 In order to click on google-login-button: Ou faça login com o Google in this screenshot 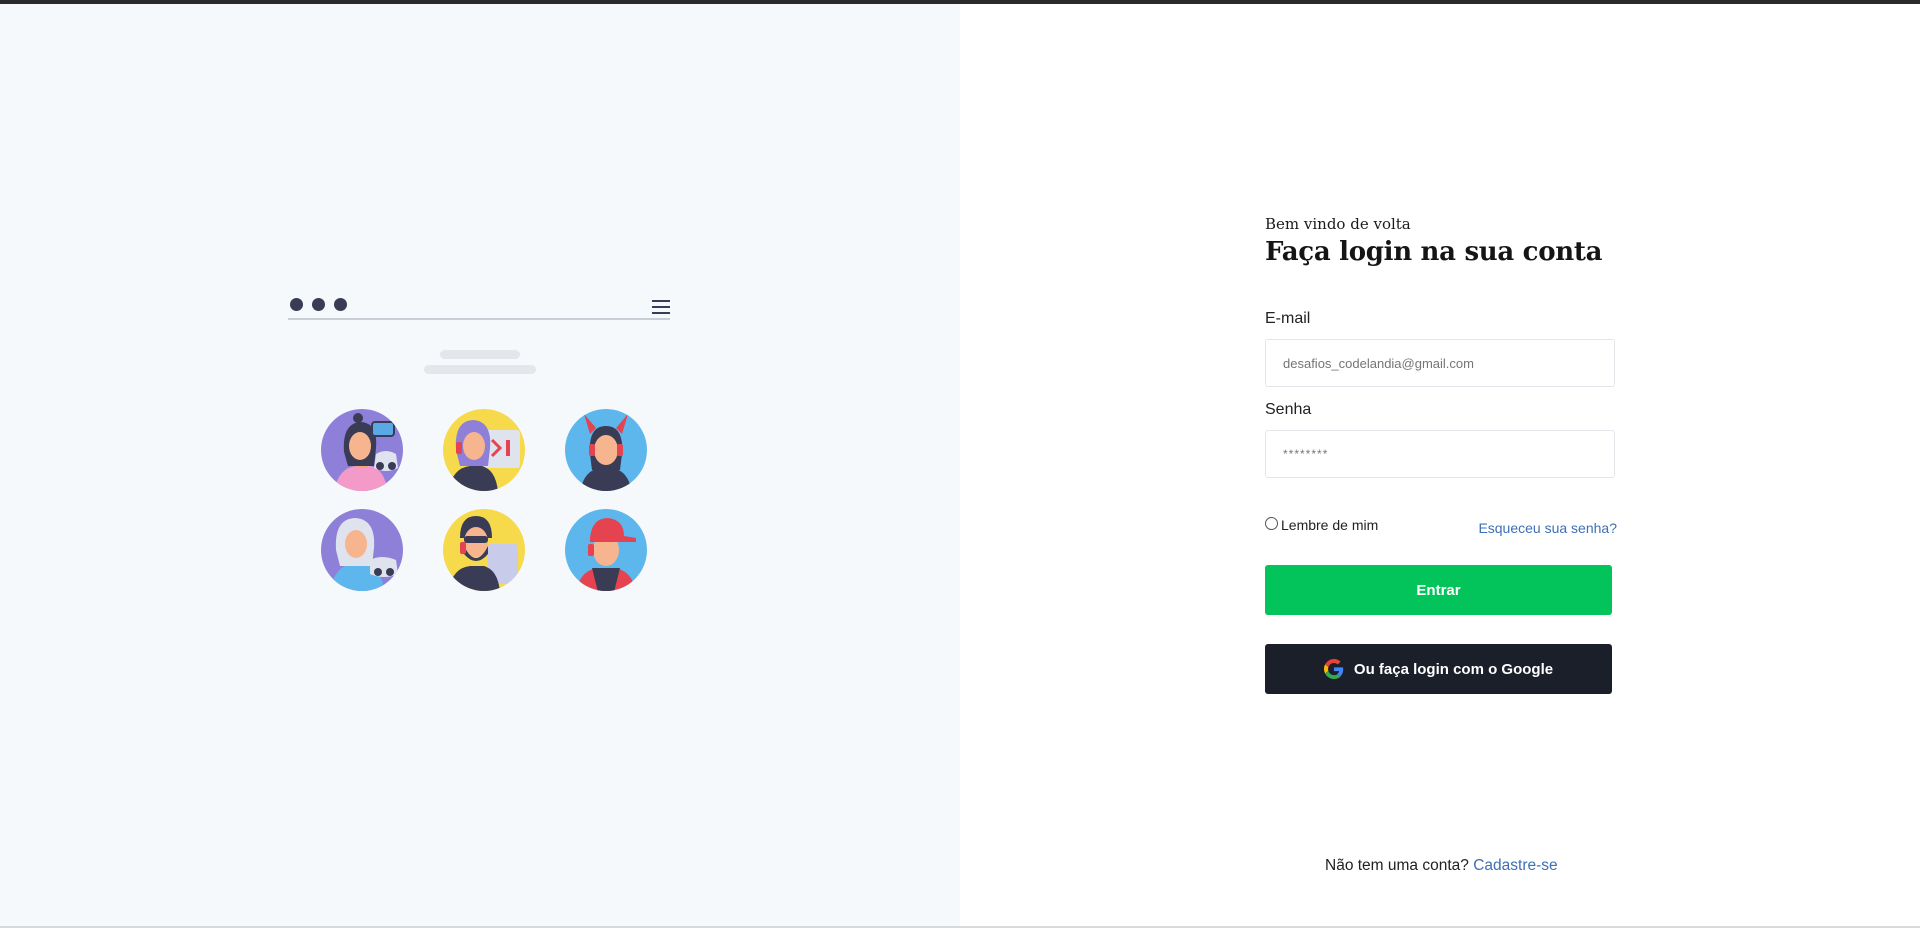, I will do `click(1438, 669)`.